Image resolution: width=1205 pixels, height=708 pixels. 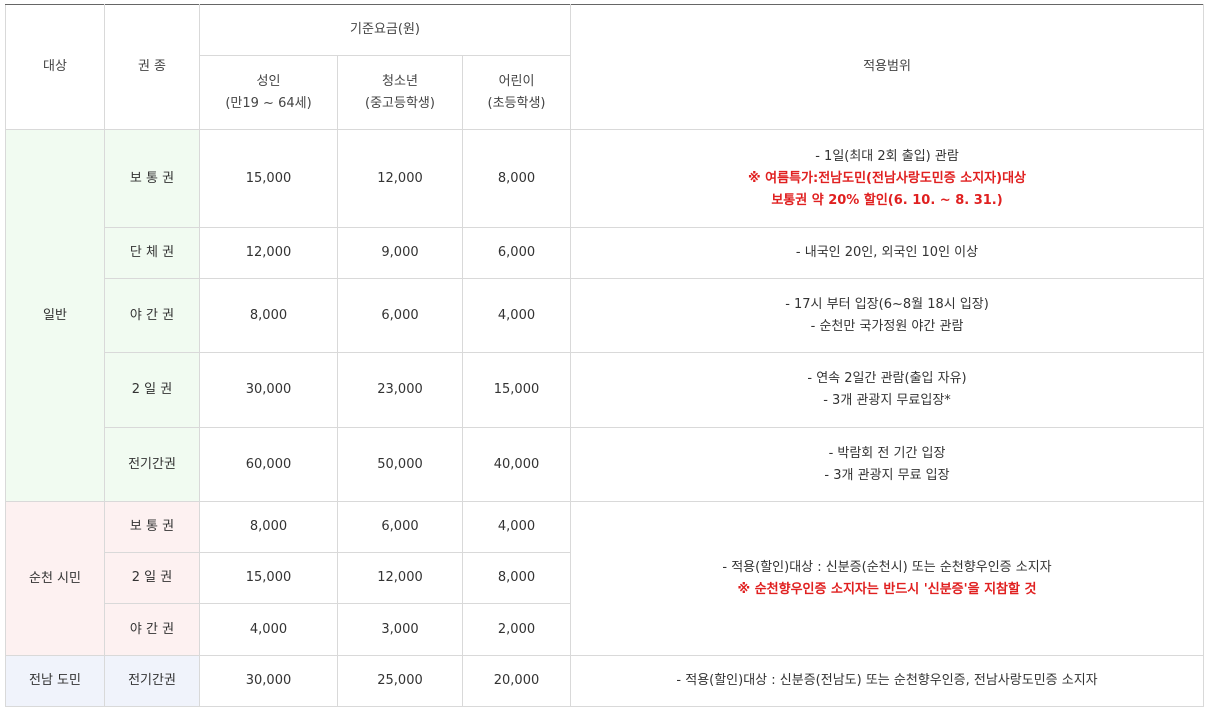 What do you see at coordinates (887, 326) in the screenshot?
I see `scope-line: - 순천만 국가정원 야간 관람` at bounding box center [887, 326].